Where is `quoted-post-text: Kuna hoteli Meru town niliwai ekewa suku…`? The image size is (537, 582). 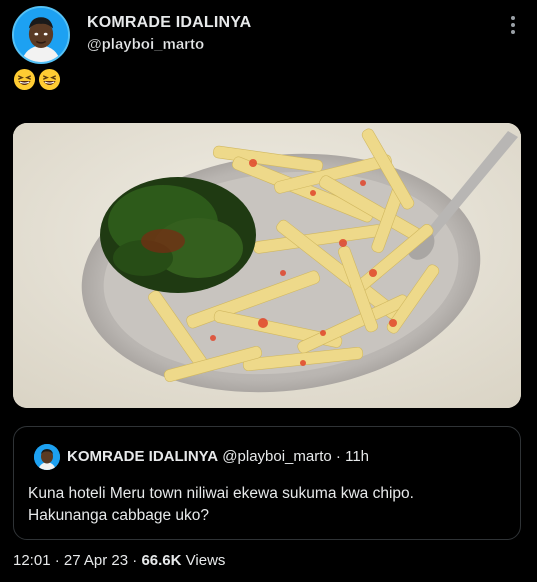
quoted-post-text: Kuna hoteli Meru town niliwai ekewa suku… is located at coordinates (267, 505).